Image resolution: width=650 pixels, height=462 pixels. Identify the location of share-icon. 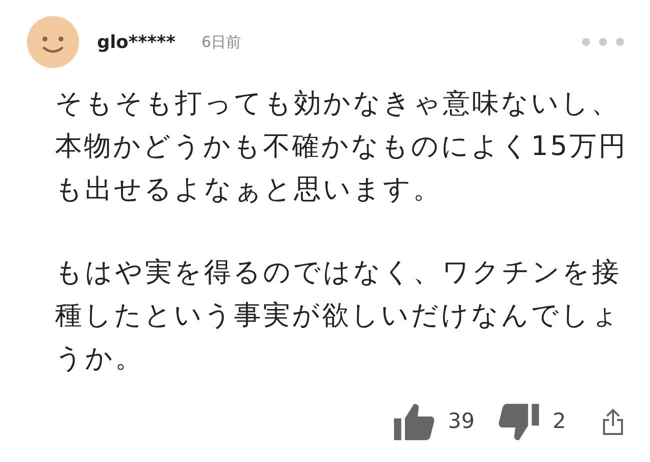
(613, 422).